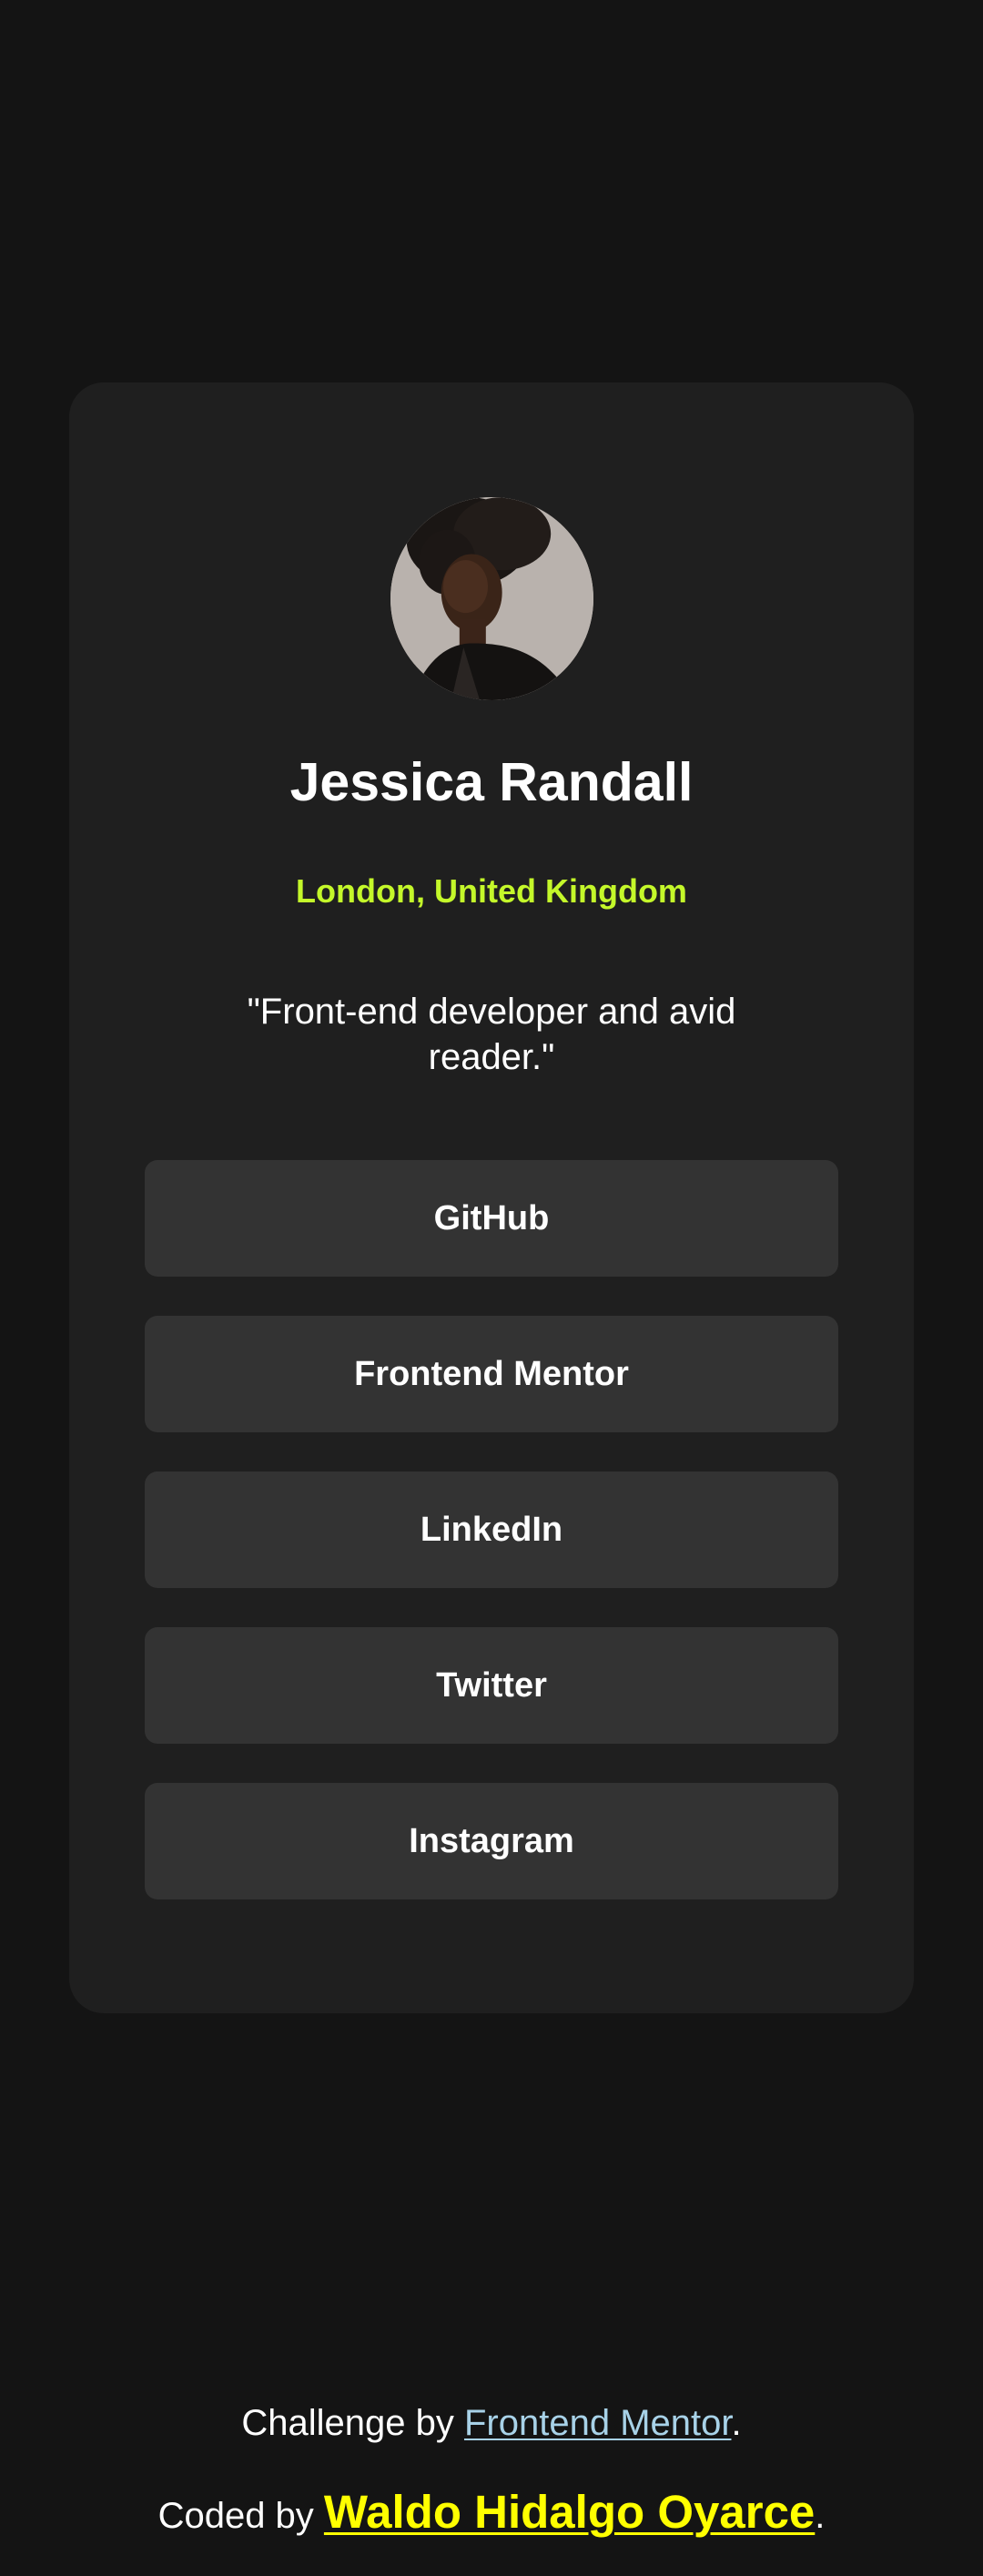  I want to click on author-footer-link: Waldo Hidalgo Oyarce, so click(569, 2512).